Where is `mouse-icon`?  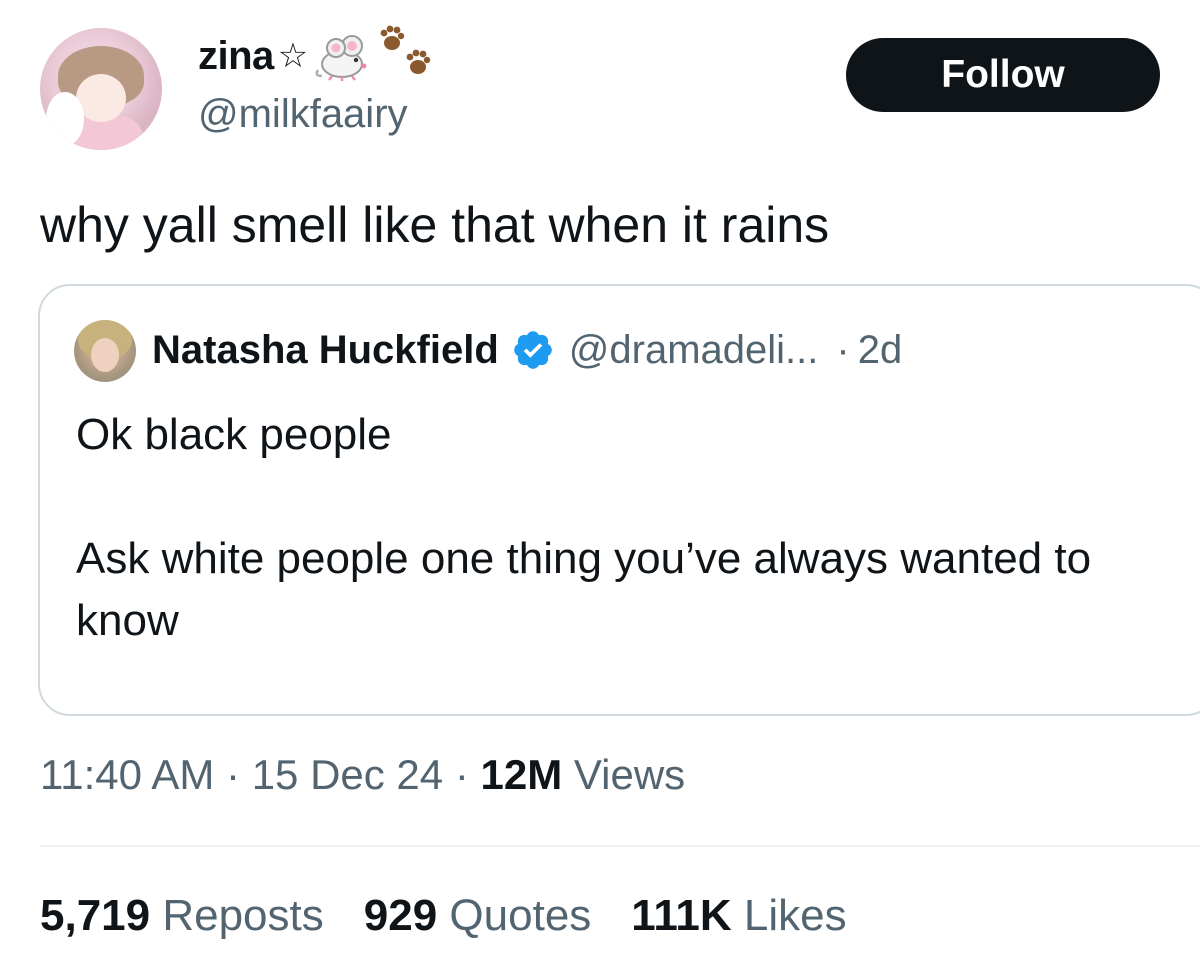
mouse-icon is located at coordinates (341, 58).